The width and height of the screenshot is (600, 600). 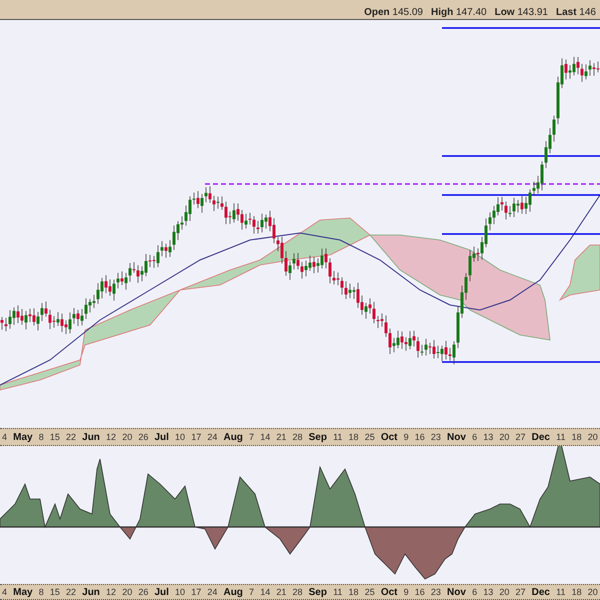 What do you see at coordinates (576, 12) in the screenshot?
I see `quote-value: Last 146` at bounding box center [576, 12].